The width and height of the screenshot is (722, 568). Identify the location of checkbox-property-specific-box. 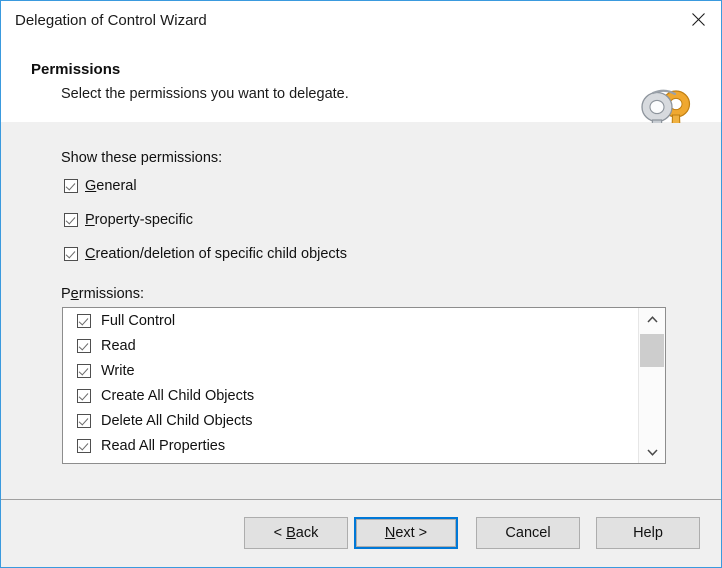
(71, 220).